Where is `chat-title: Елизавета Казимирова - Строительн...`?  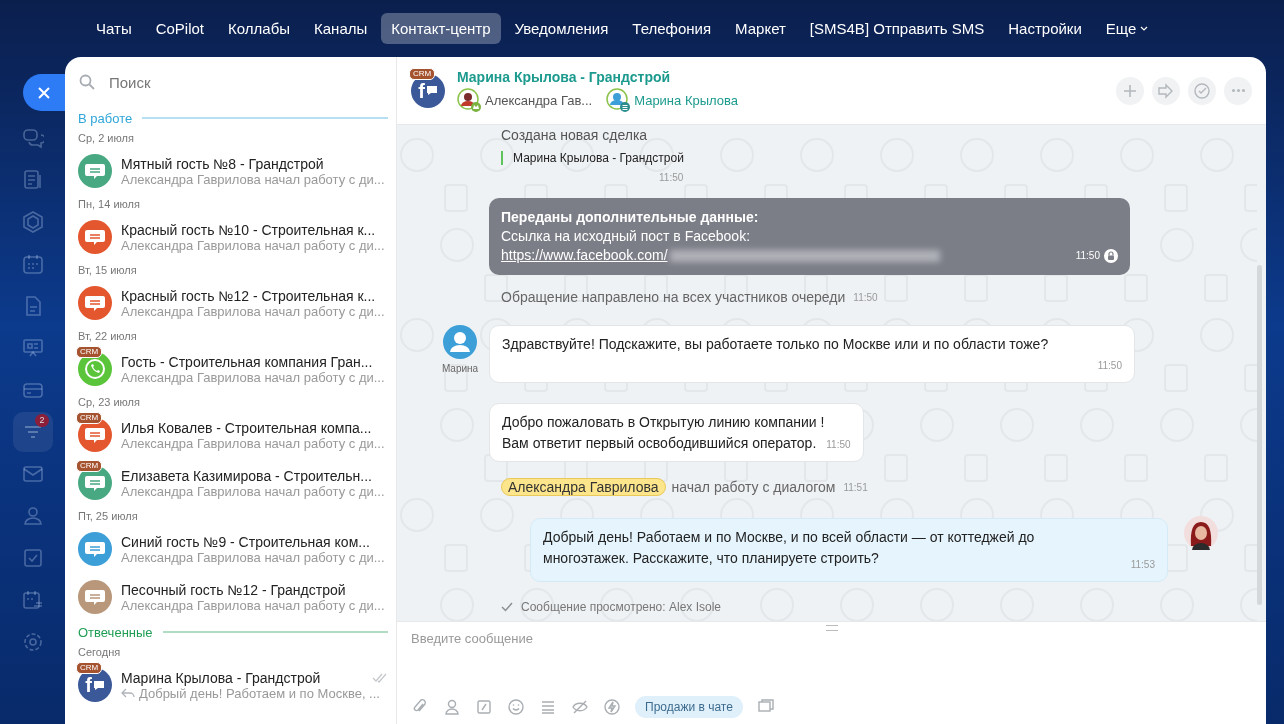 chat-title: Елизавета Казимирова - Строительн... is located at coordinates (246, 475).